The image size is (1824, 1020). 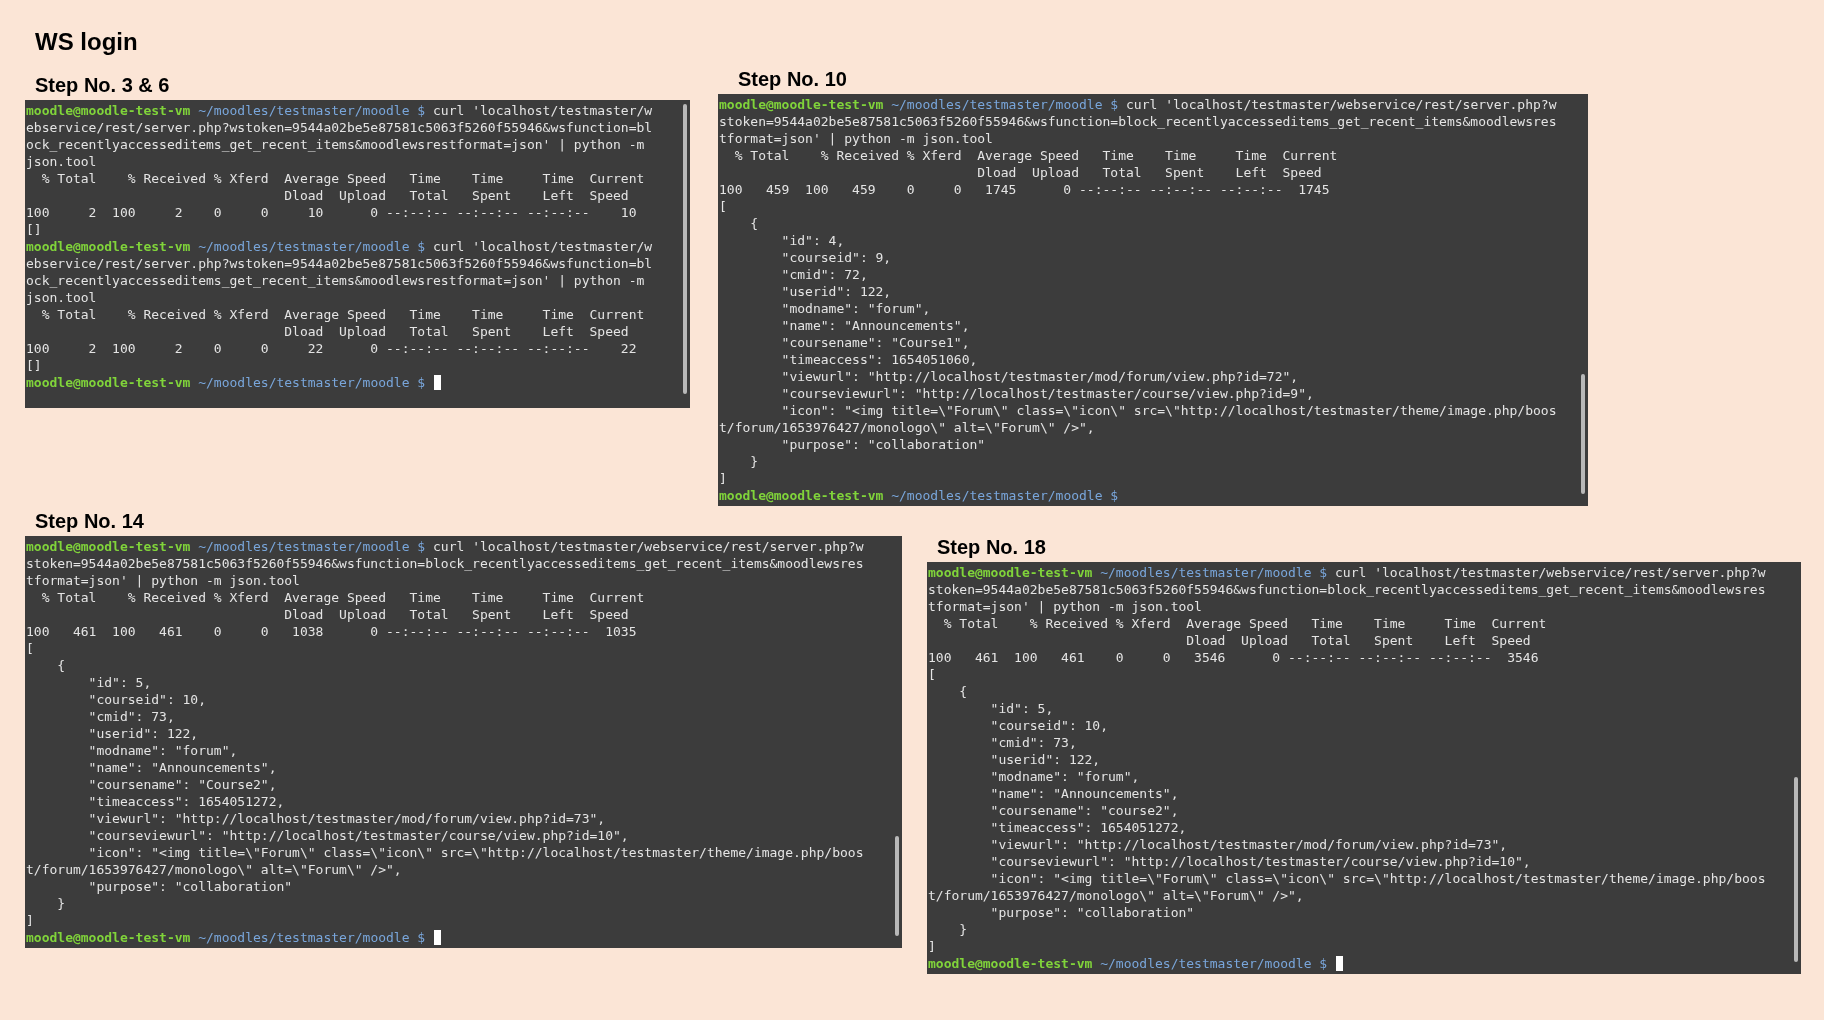 What do you see at coordinates (792, 79) in the screenshot?
I see `step-heading: Step No. 10` at bounding box center [792, 79].